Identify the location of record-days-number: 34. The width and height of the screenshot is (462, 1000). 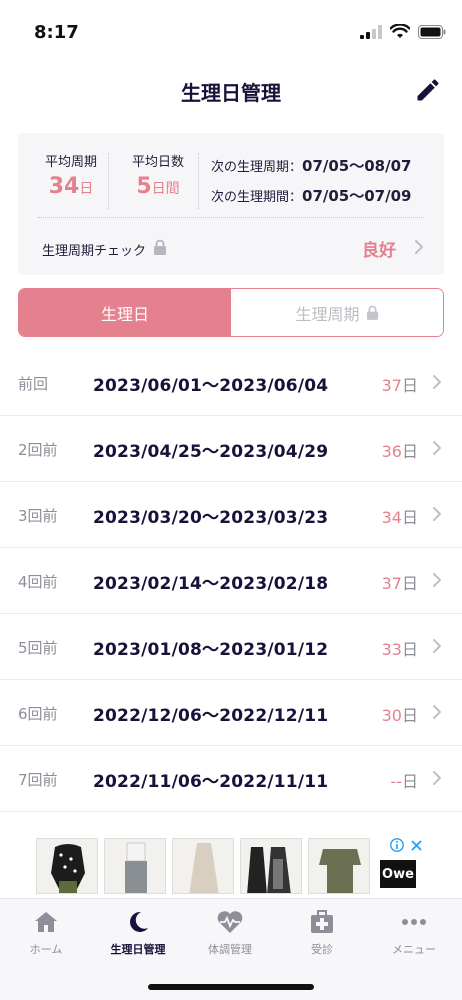
(391, 517).